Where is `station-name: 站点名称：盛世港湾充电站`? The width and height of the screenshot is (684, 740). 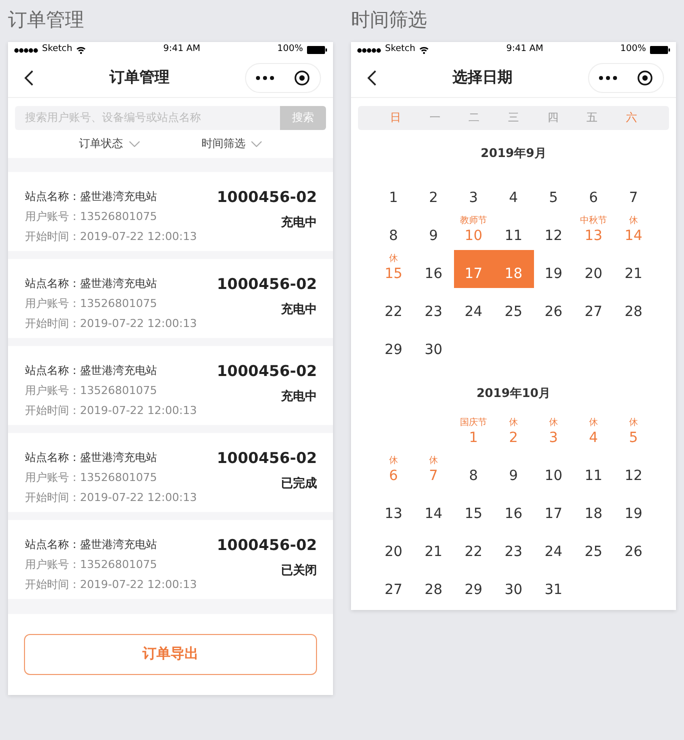
station-name: 站点名称：盛世港湾充电站 is located at coordinates (91, 545).